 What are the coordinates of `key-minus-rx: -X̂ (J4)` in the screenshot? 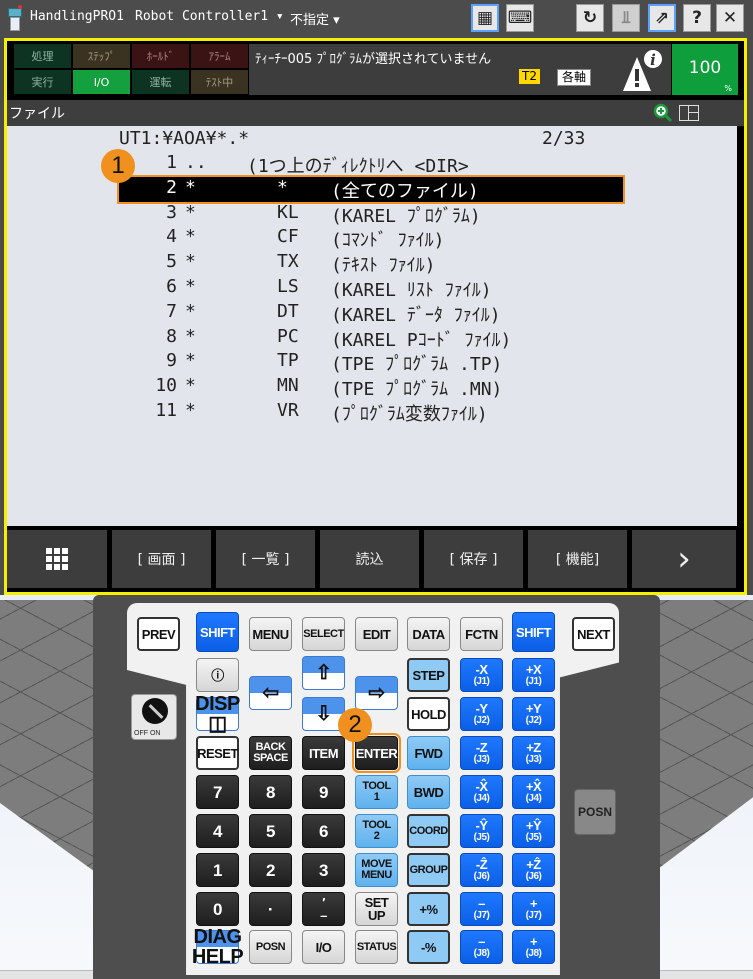 It's located at (481, 792).